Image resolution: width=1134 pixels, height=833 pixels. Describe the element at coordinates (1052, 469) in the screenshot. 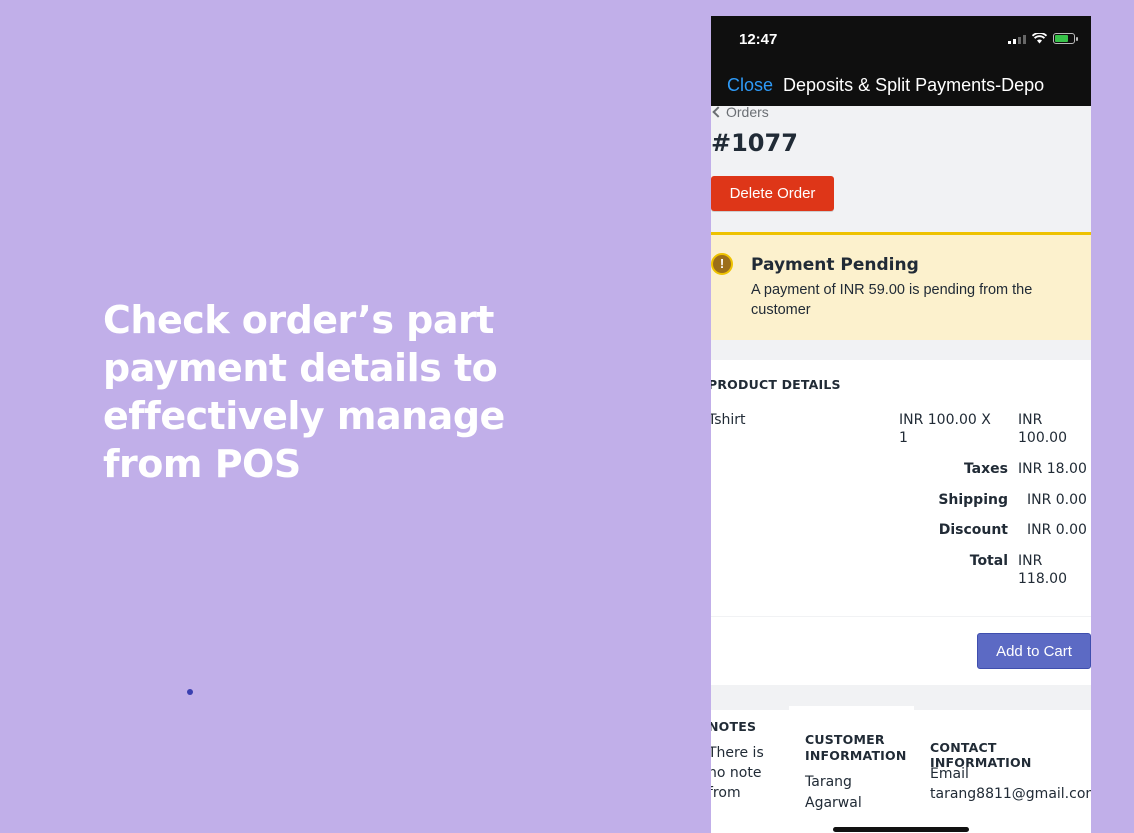

I see `taxes-value: INR 18.00` at that location.